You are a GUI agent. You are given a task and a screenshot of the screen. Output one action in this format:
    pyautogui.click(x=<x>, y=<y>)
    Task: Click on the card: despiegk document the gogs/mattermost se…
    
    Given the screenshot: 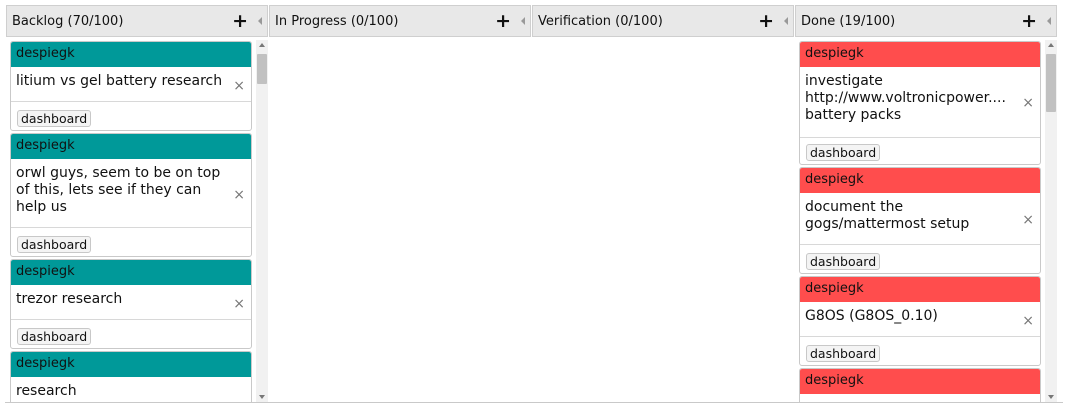 What is the action you would take?
    pyautogui.click(x=920, y=220)
    